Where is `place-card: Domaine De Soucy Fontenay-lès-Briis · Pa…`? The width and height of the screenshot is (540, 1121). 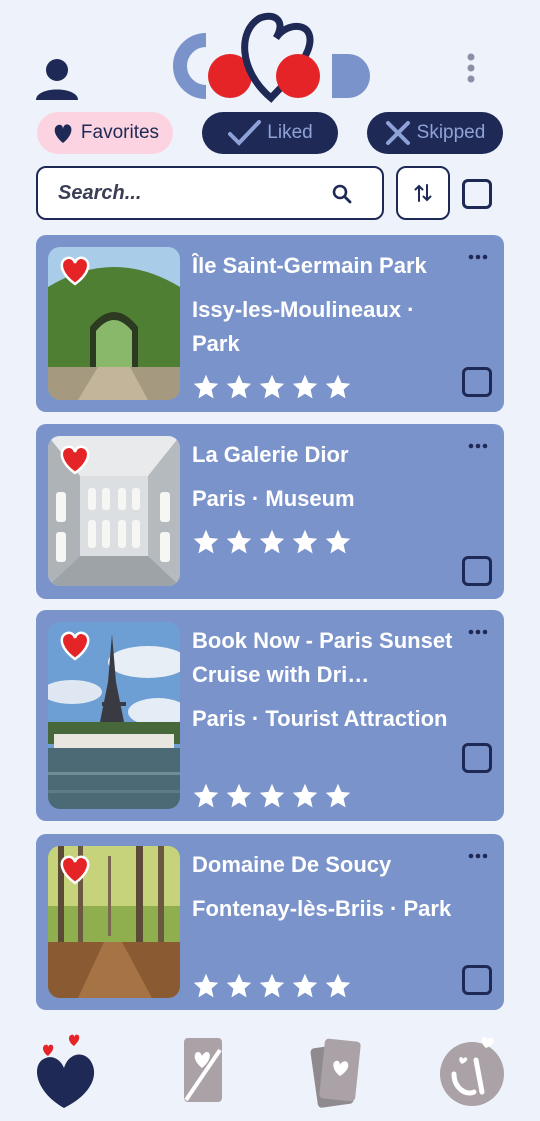
place-card: Domaine De Soucy Fontenay-lès-Briis · Pa… is located at coordinates (270, 922).